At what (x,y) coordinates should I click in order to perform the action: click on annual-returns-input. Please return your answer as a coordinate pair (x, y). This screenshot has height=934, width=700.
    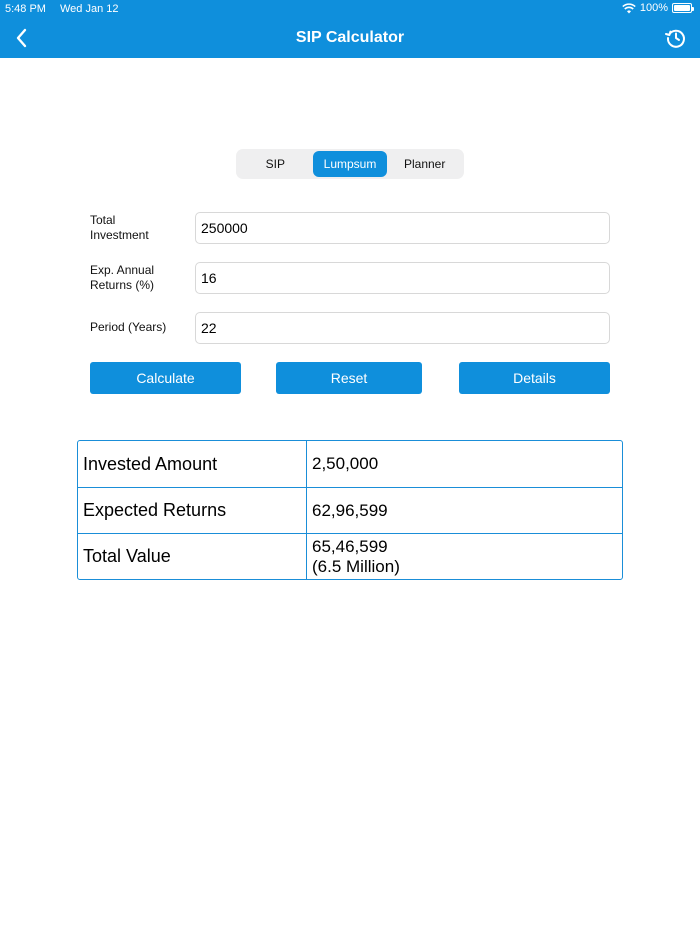
    Looking at the image, I should click on (402, 278).